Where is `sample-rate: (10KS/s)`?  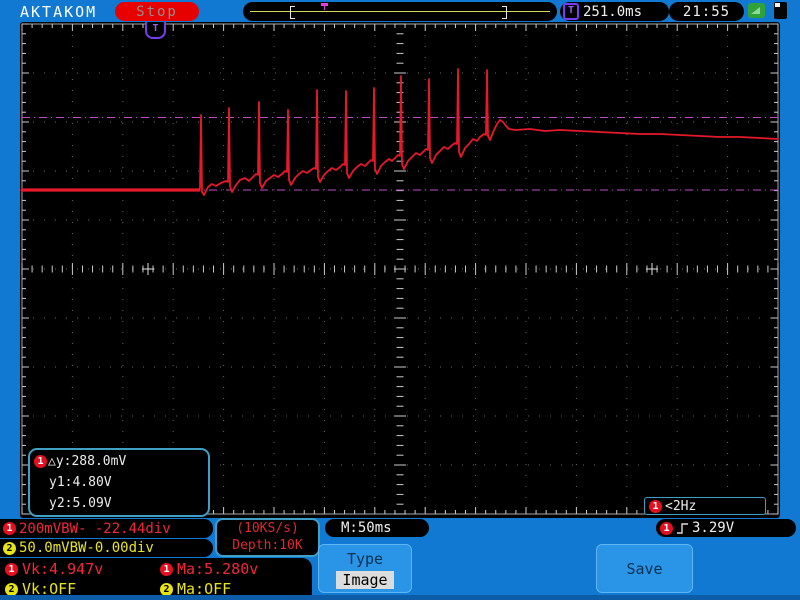 sample-rate: (10KS/s) is located at coordinates (267, 528).